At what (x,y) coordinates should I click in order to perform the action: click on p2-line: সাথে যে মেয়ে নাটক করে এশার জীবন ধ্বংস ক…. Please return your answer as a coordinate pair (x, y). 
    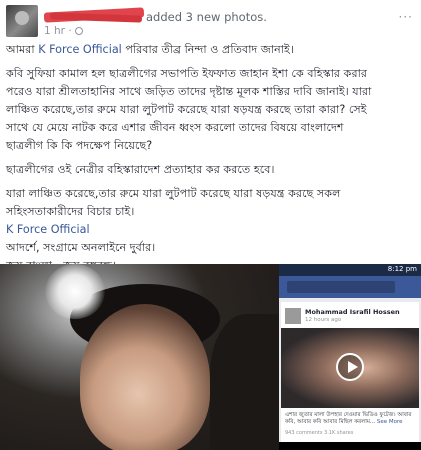
    Looking at the image, I should click on (175, 127).